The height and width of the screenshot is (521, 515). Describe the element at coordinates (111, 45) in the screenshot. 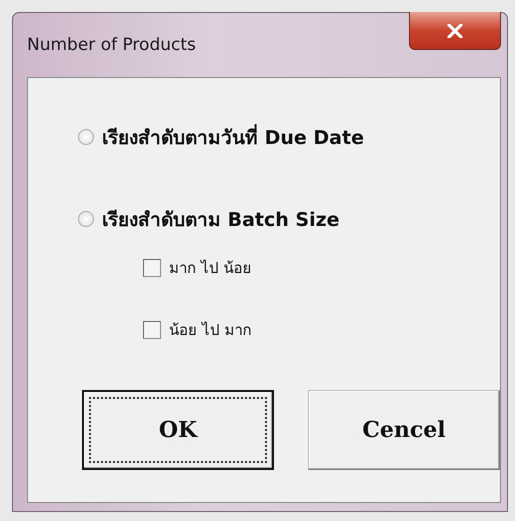

I see `window-title: Number of Products` at that location.